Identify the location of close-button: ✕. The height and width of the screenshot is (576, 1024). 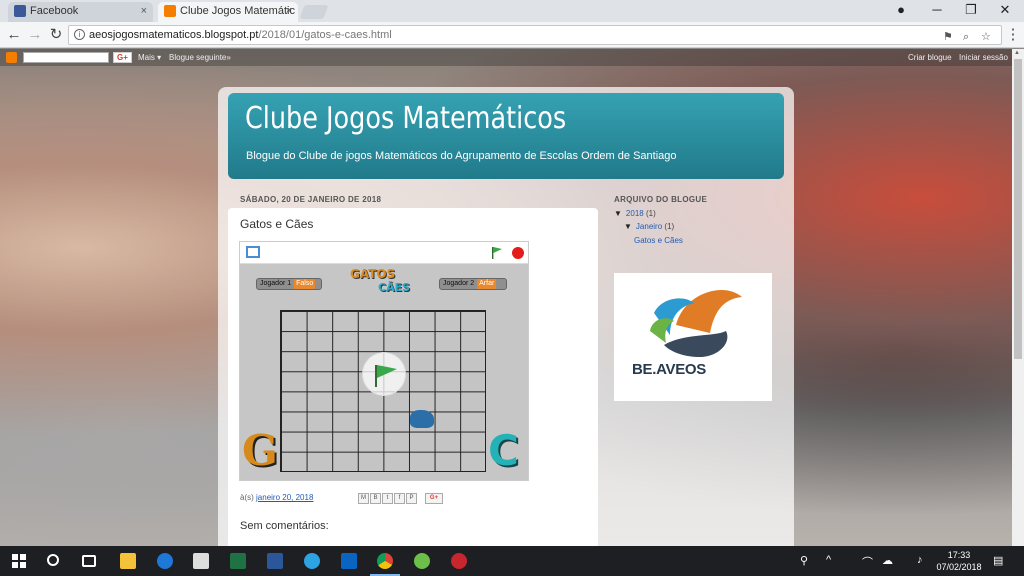
(1005, 11).